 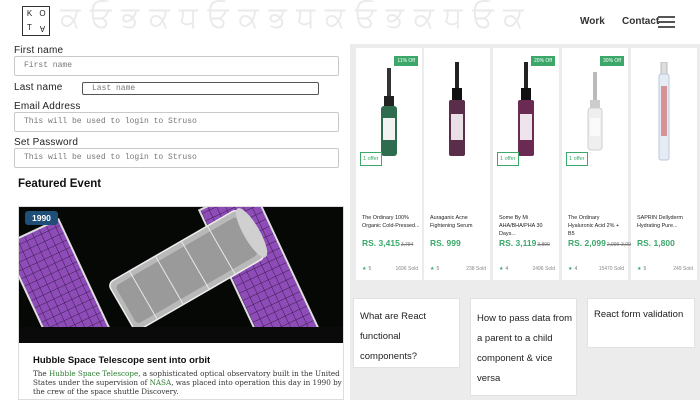 I want to click on first-name-input: First name, so click(x=176, y=66).